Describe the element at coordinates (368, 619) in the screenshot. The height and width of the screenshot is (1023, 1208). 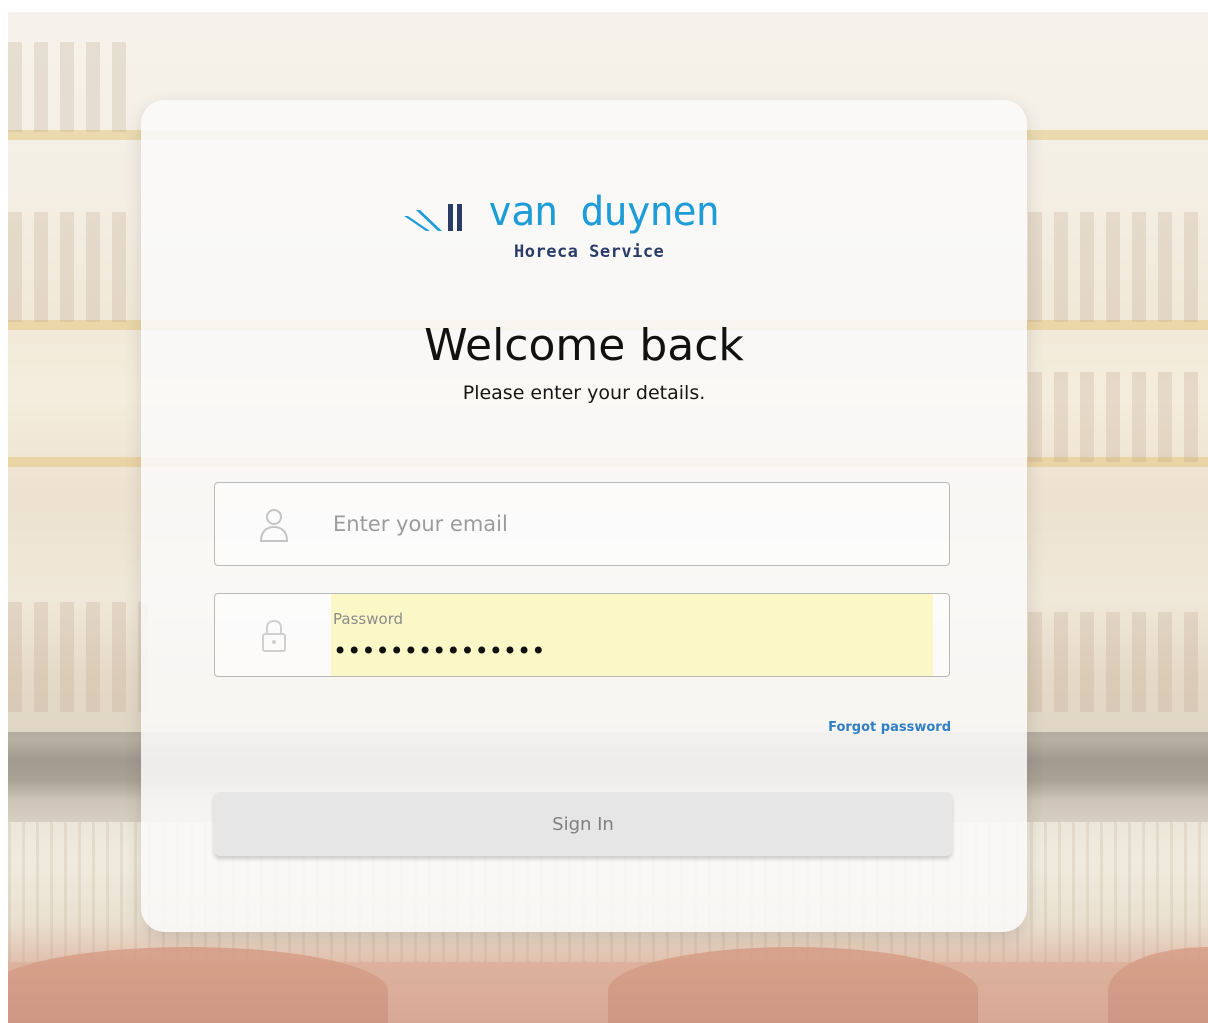
I see `password-label: Password` at that location.